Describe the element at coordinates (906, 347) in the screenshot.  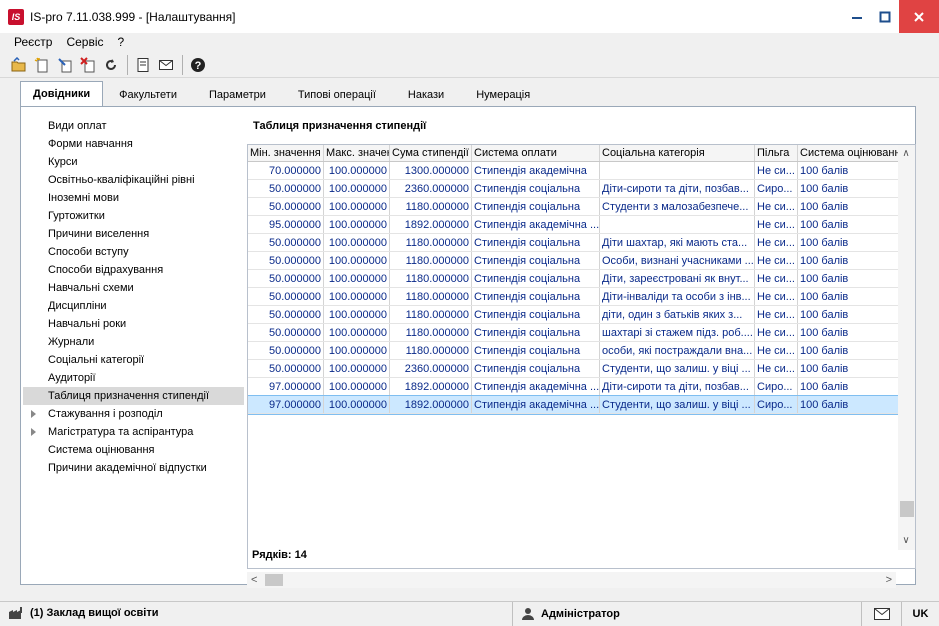
I see `vertical-scrollbar: ∧ ∨` at that location.